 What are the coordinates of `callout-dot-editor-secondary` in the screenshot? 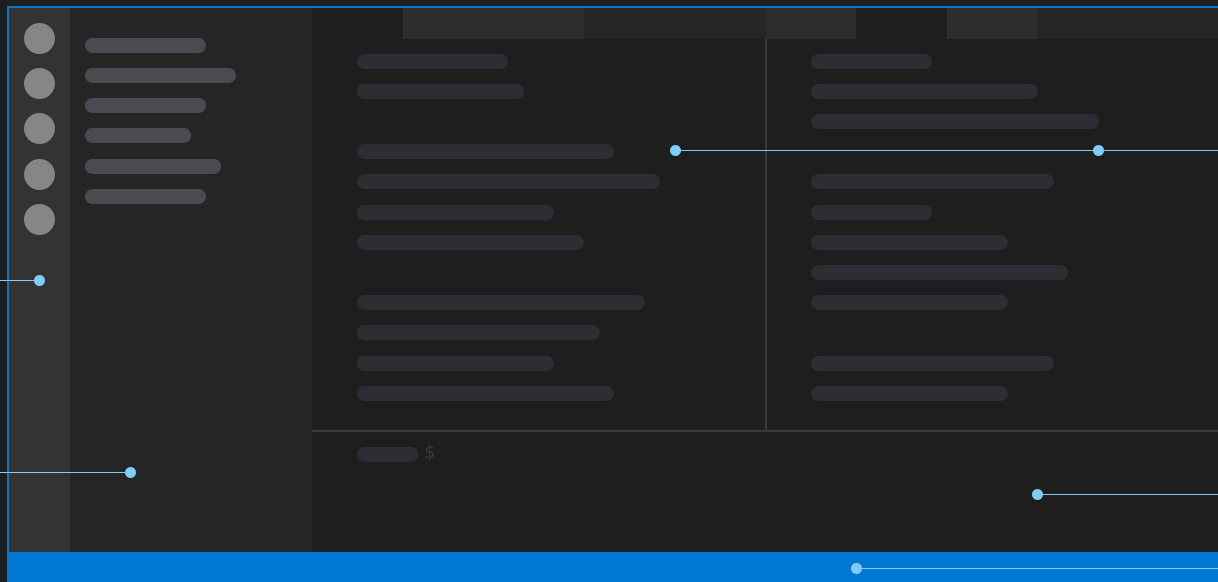 It's located at (1098, 150).